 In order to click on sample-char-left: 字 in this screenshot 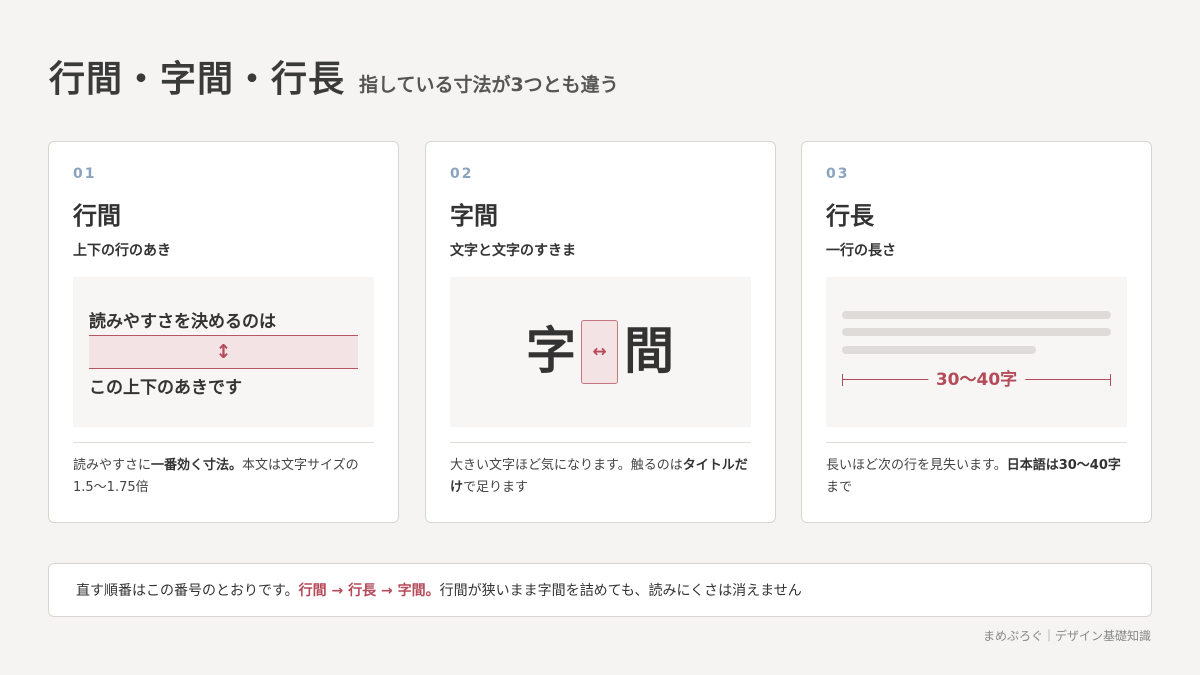, I will do `click(551, 351)`.